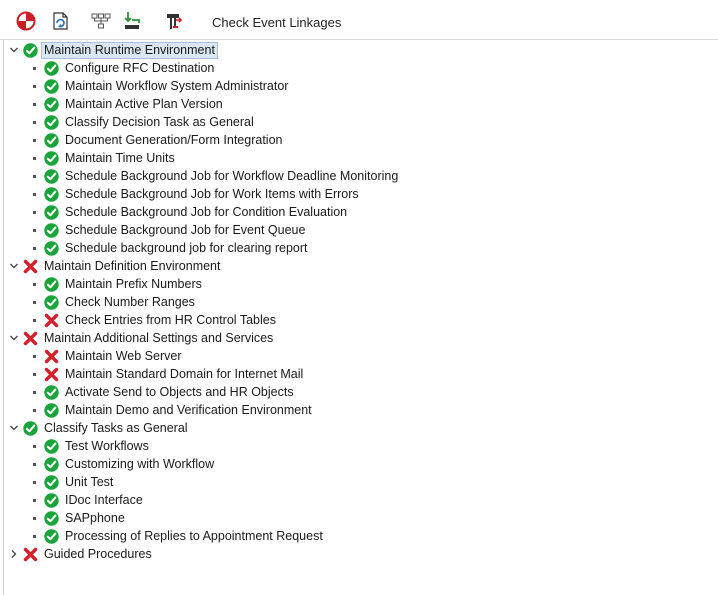 Image resolution: width=718 pixels, height=595 pixels. I want to click on event-linkage-icon, so click(175, 21).